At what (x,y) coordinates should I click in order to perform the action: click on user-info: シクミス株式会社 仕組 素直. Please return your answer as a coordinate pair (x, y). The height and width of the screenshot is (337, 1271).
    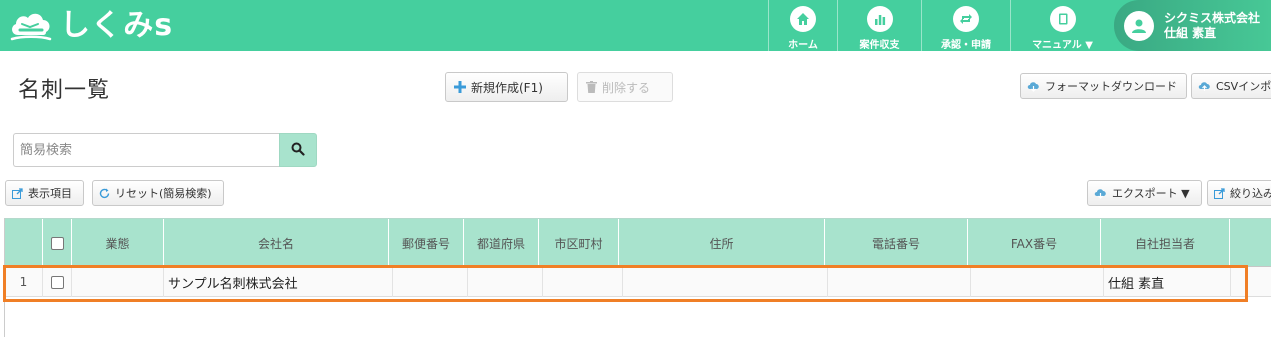
    Looking at the image, I should click on (1212, 26).